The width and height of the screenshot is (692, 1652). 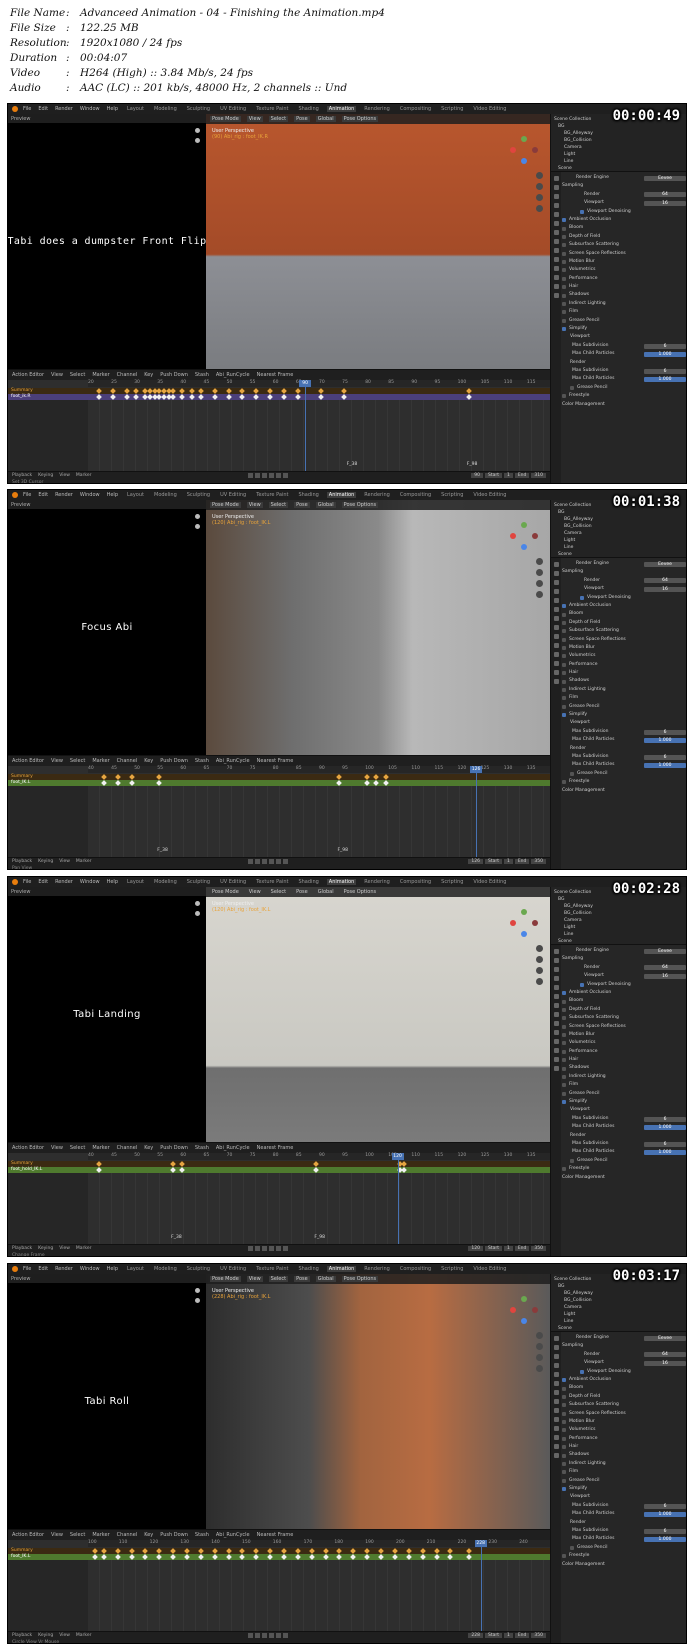 I want to click on workspace-tab: Video Editing, so click(x=489, y=1269).